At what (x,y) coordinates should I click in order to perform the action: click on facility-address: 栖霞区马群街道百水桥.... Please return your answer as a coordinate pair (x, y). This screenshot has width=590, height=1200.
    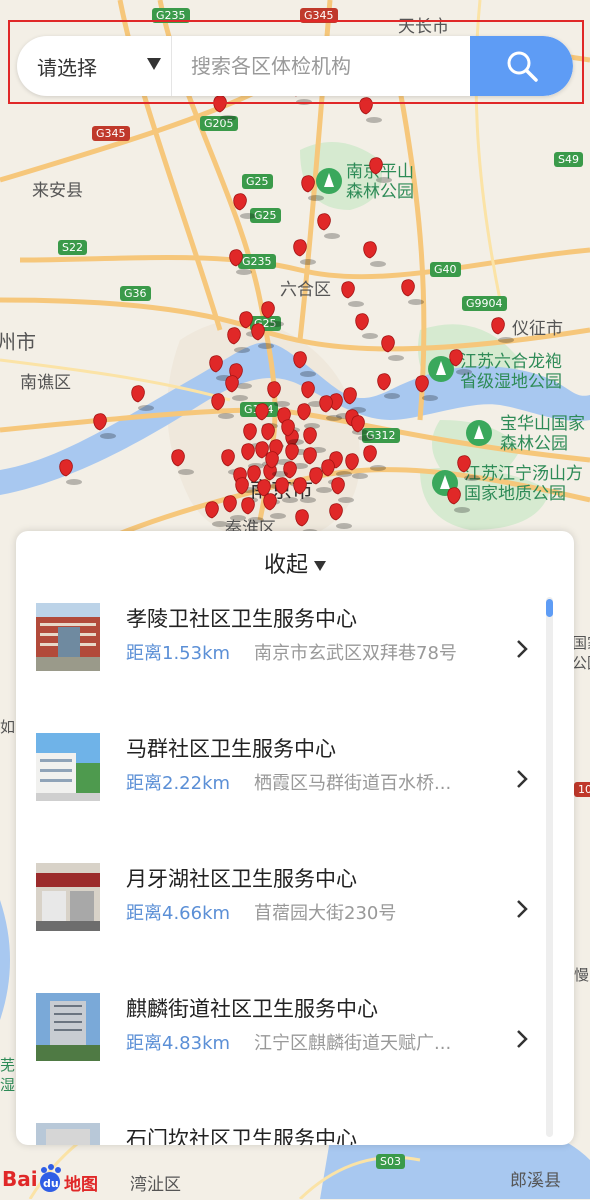
    Looking at the image, I should click on (353, 783).